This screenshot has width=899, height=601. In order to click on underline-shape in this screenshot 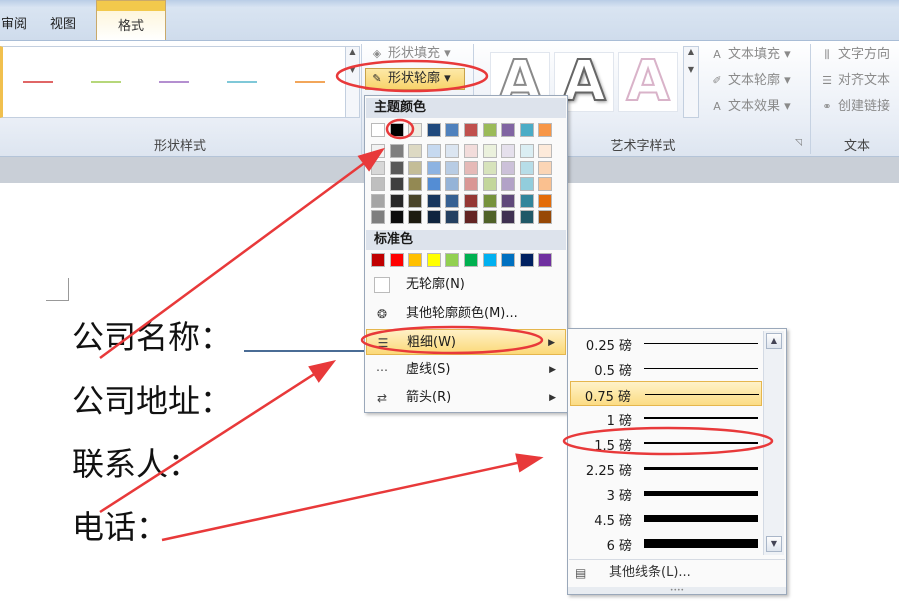, I will do `click(306, 351)`.